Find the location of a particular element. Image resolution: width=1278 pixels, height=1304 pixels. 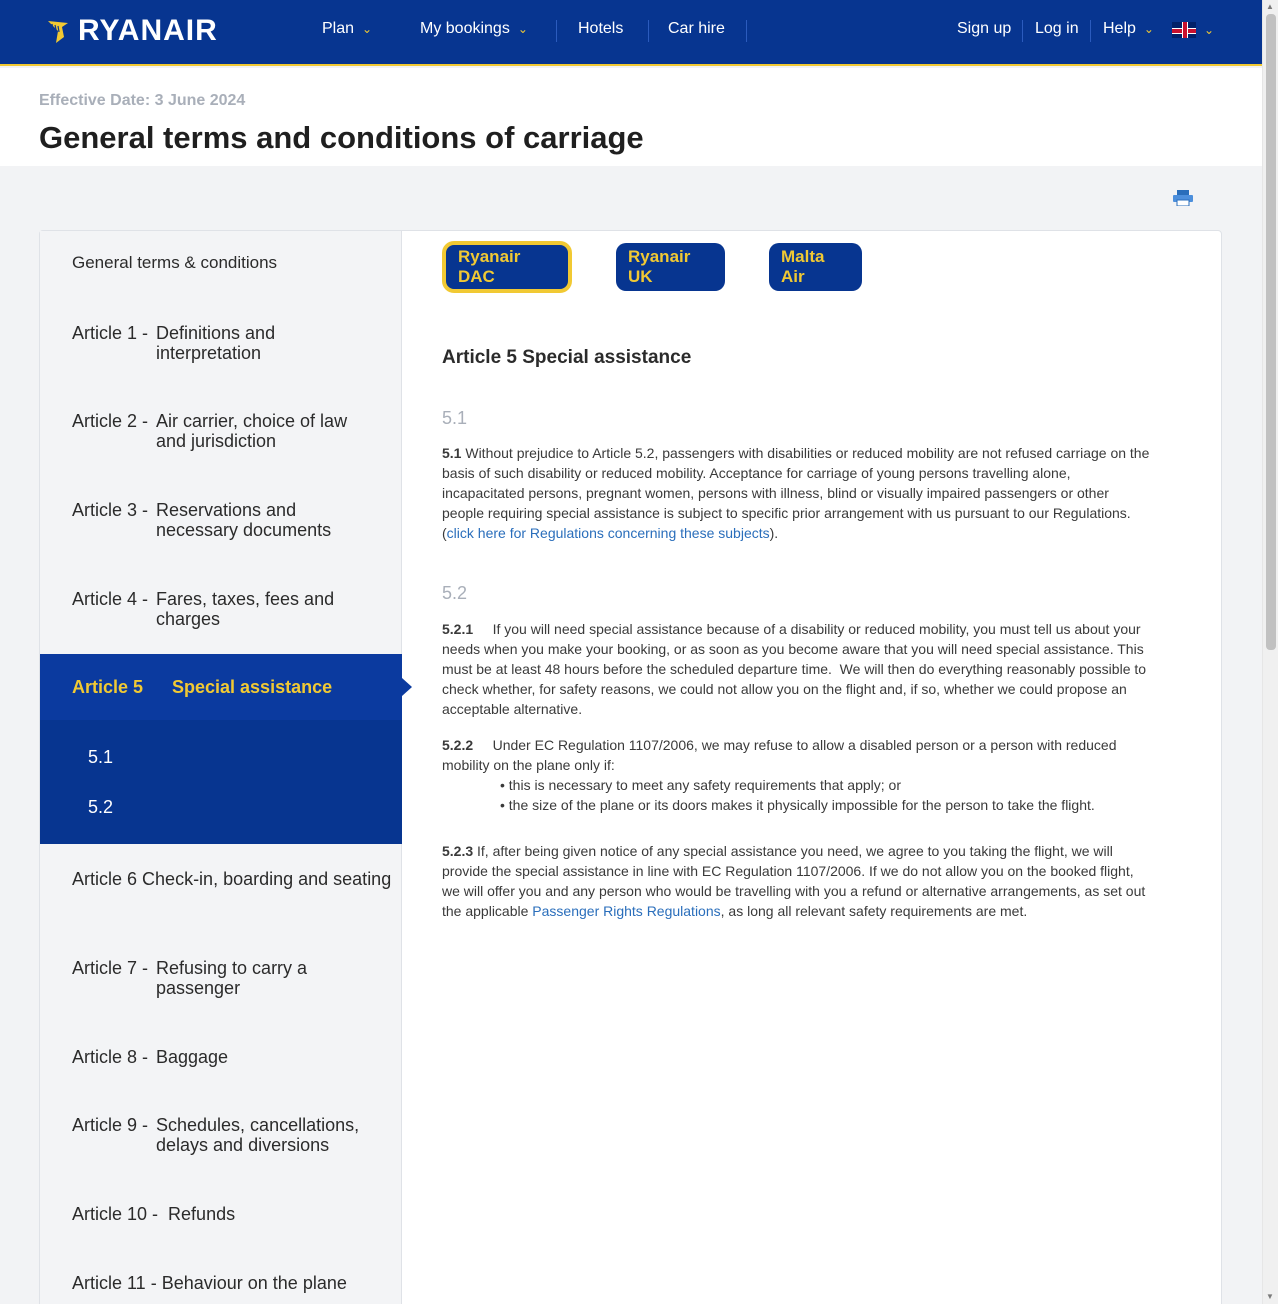

carrier-tab-label: Malta Air is located at coordinates (803, 266).